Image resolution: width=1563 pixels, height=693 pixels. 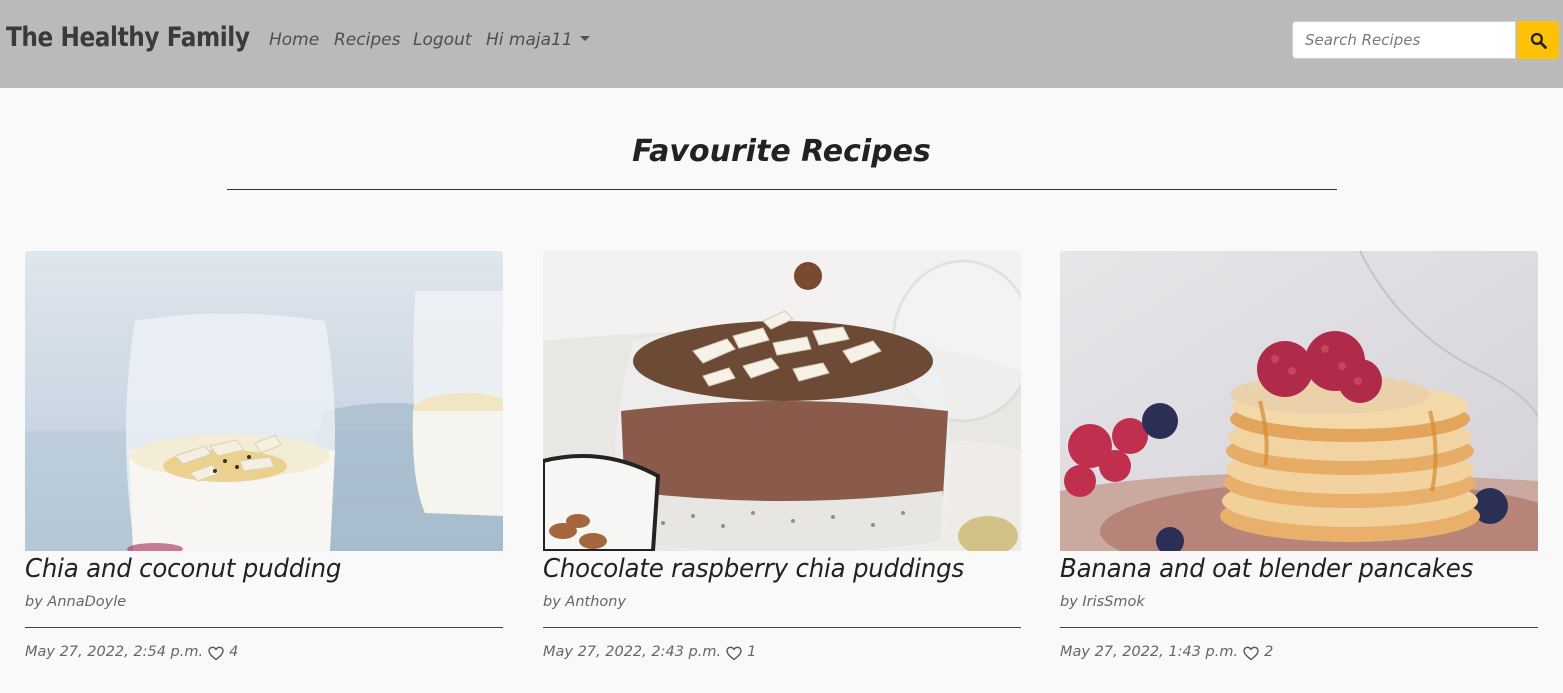 What do you see at coordinates (584, 38) in the screenshot?
I see `caret-down-icon` at bounding box center [584, 38].